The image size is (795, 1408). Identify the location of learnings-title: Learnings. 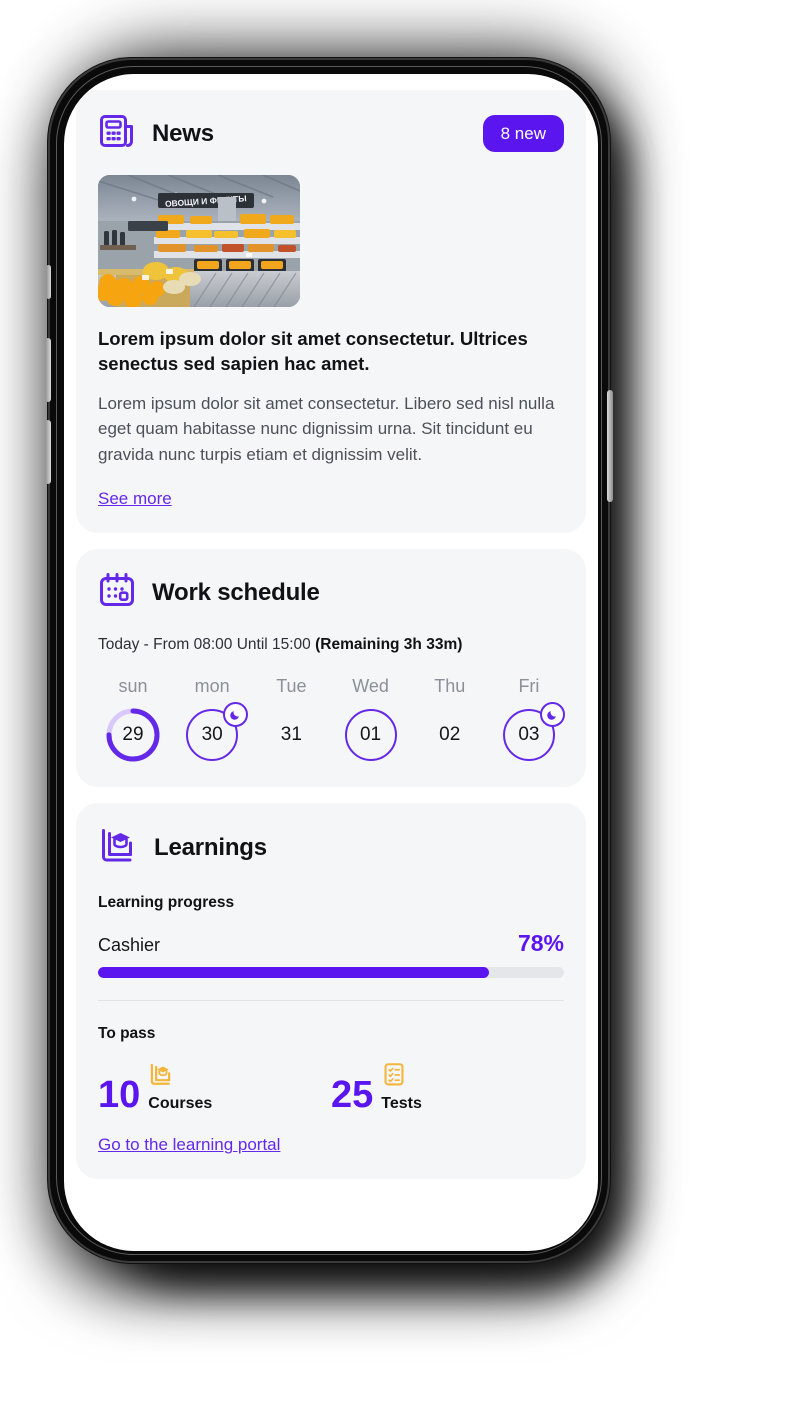
(210, 847).